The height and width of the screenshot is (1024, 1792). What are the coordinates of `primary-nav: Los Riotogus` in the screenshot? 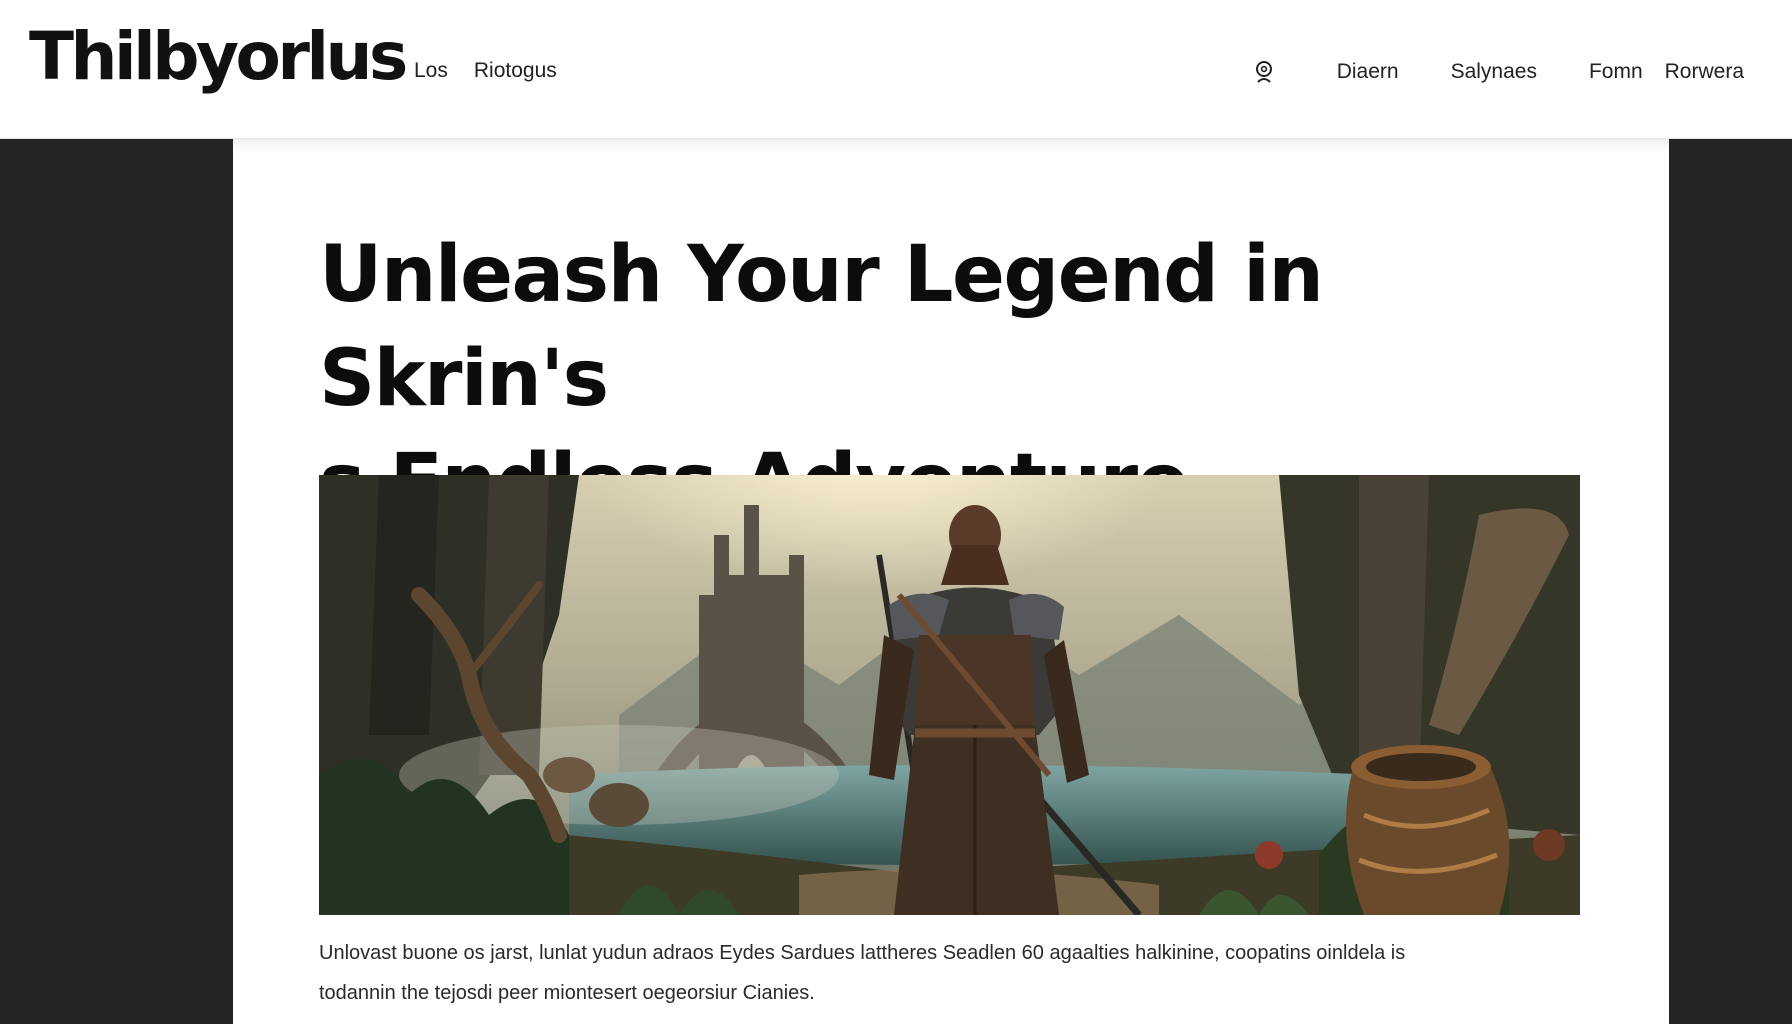 It's located at (485, 71).